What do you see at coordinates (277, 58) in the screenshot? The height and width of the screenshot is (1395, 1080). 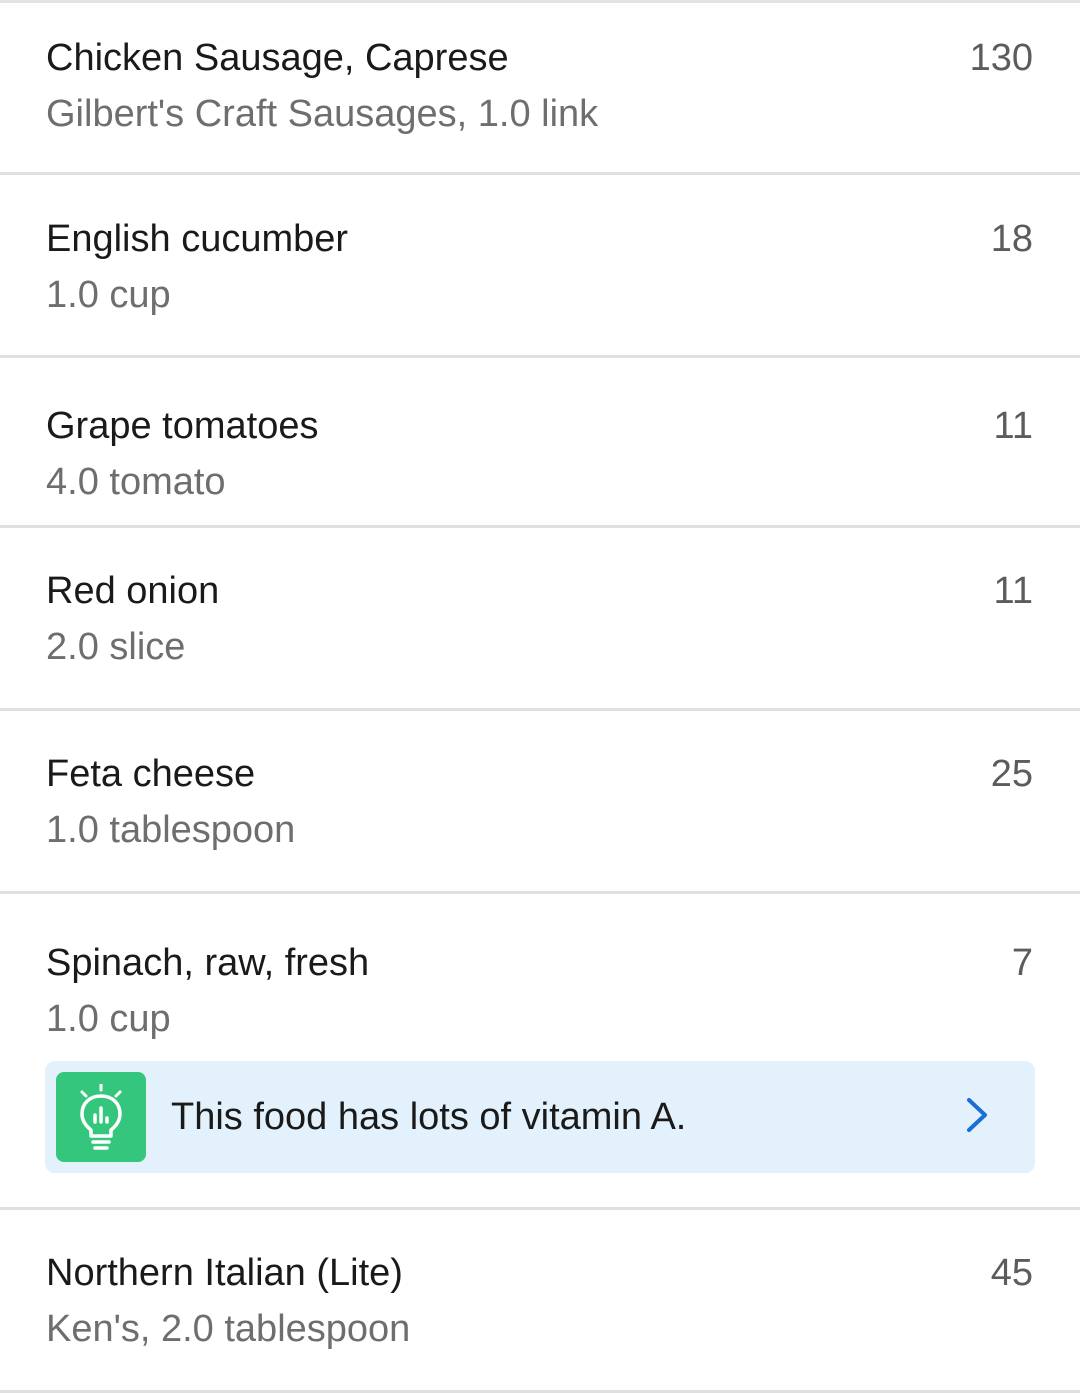 I see `food-name: Chicken Sausage, Caprese` at bounding box center [277, 58].